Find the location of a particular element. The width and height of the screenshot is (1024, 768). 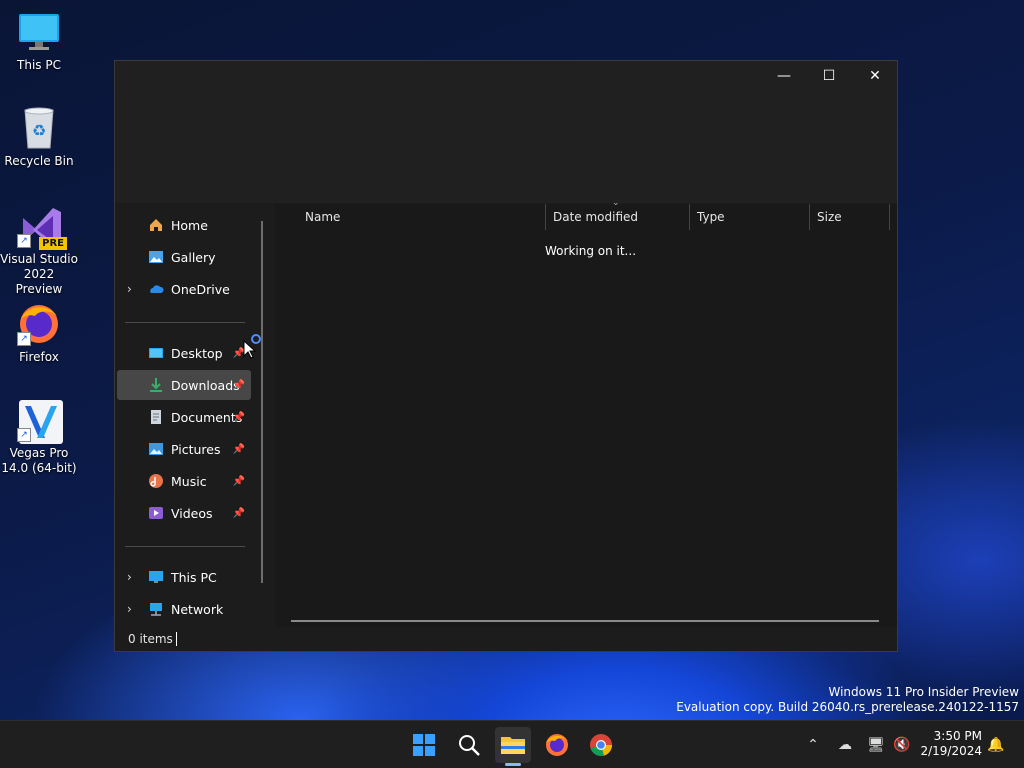

nav-item-label: Desktop is located at coordinates (197, 353).